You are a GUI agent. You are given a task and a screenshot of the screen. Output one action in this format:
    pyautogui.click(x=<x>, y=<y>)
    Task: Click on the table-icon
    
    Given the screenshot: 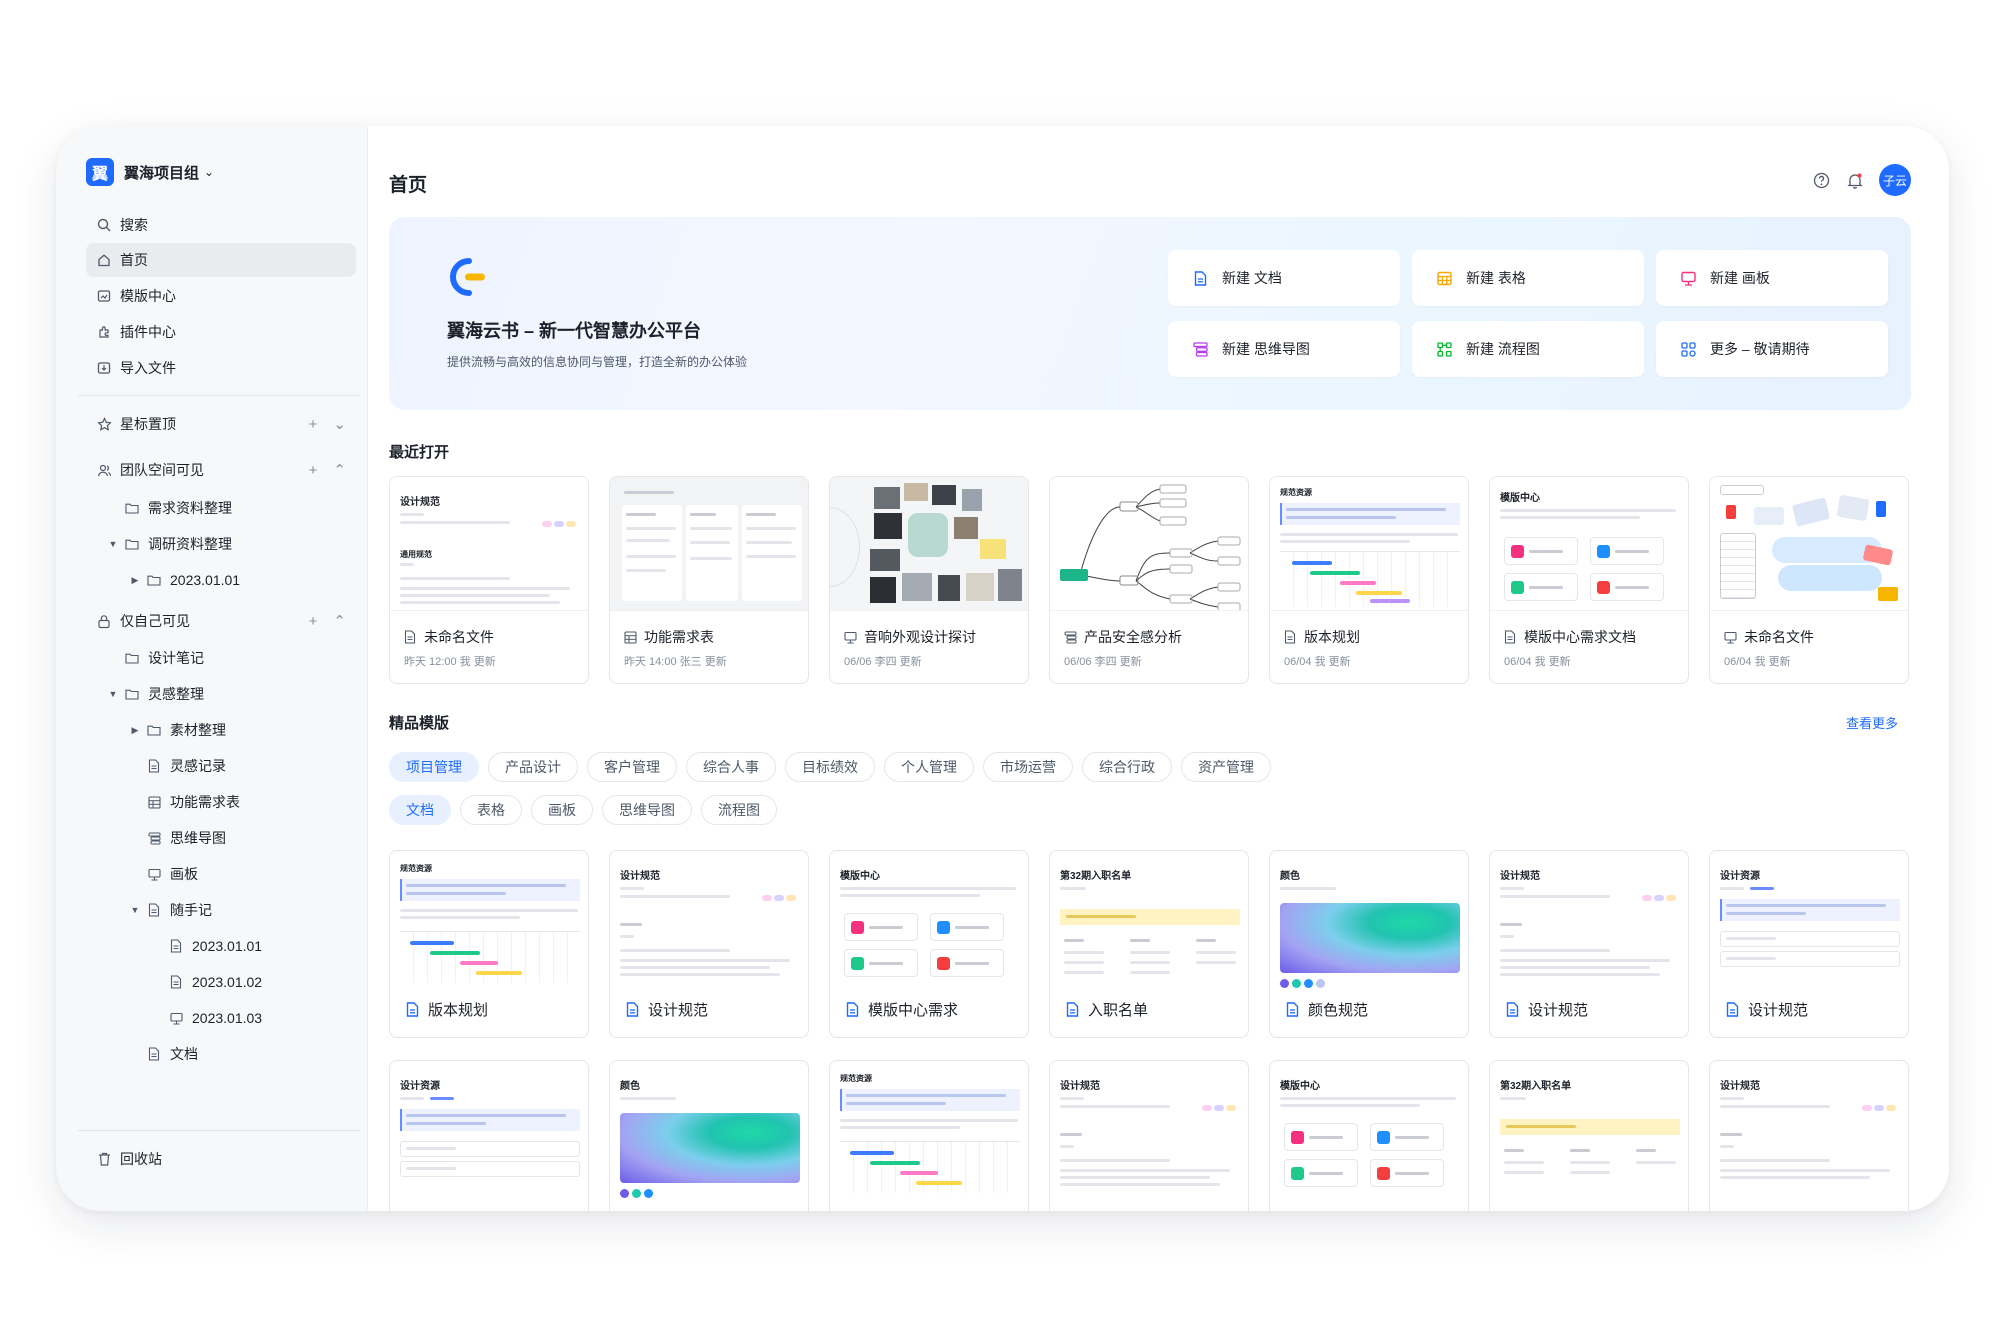 What is the action you would take?
    pyautogui.click(x=1444, y=278)
    